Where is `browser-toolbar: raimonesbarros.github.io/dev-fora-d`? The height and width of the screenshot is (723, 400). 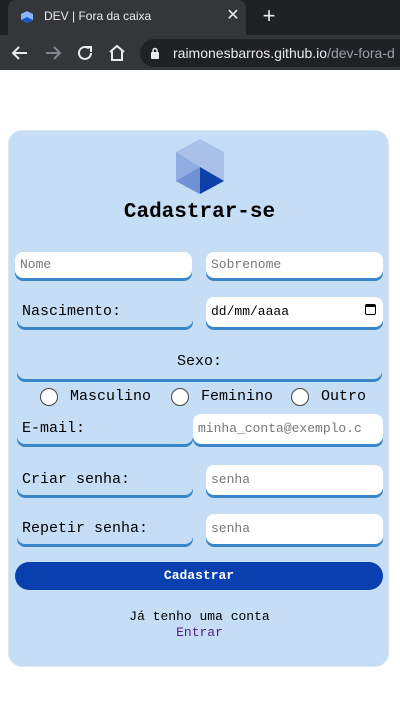
browser-toolbar: raimonesbarros.github.io/dev-fora-d is located at coordinates (200, 52).